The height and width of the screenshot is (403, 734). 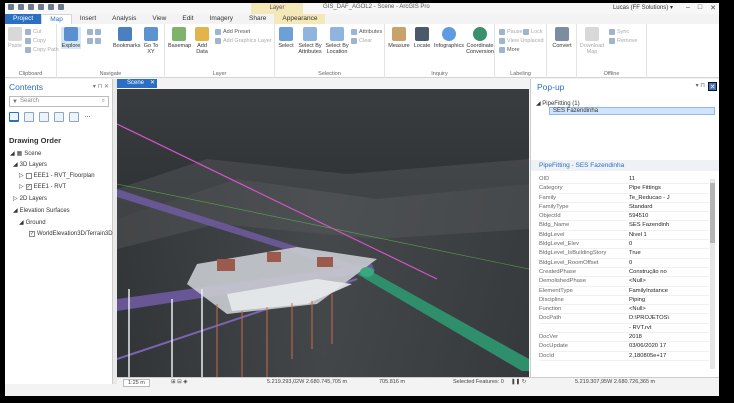 I want to click on popup-feature-node: ◢ PipeFitting (1), so click(x=558, y=103).